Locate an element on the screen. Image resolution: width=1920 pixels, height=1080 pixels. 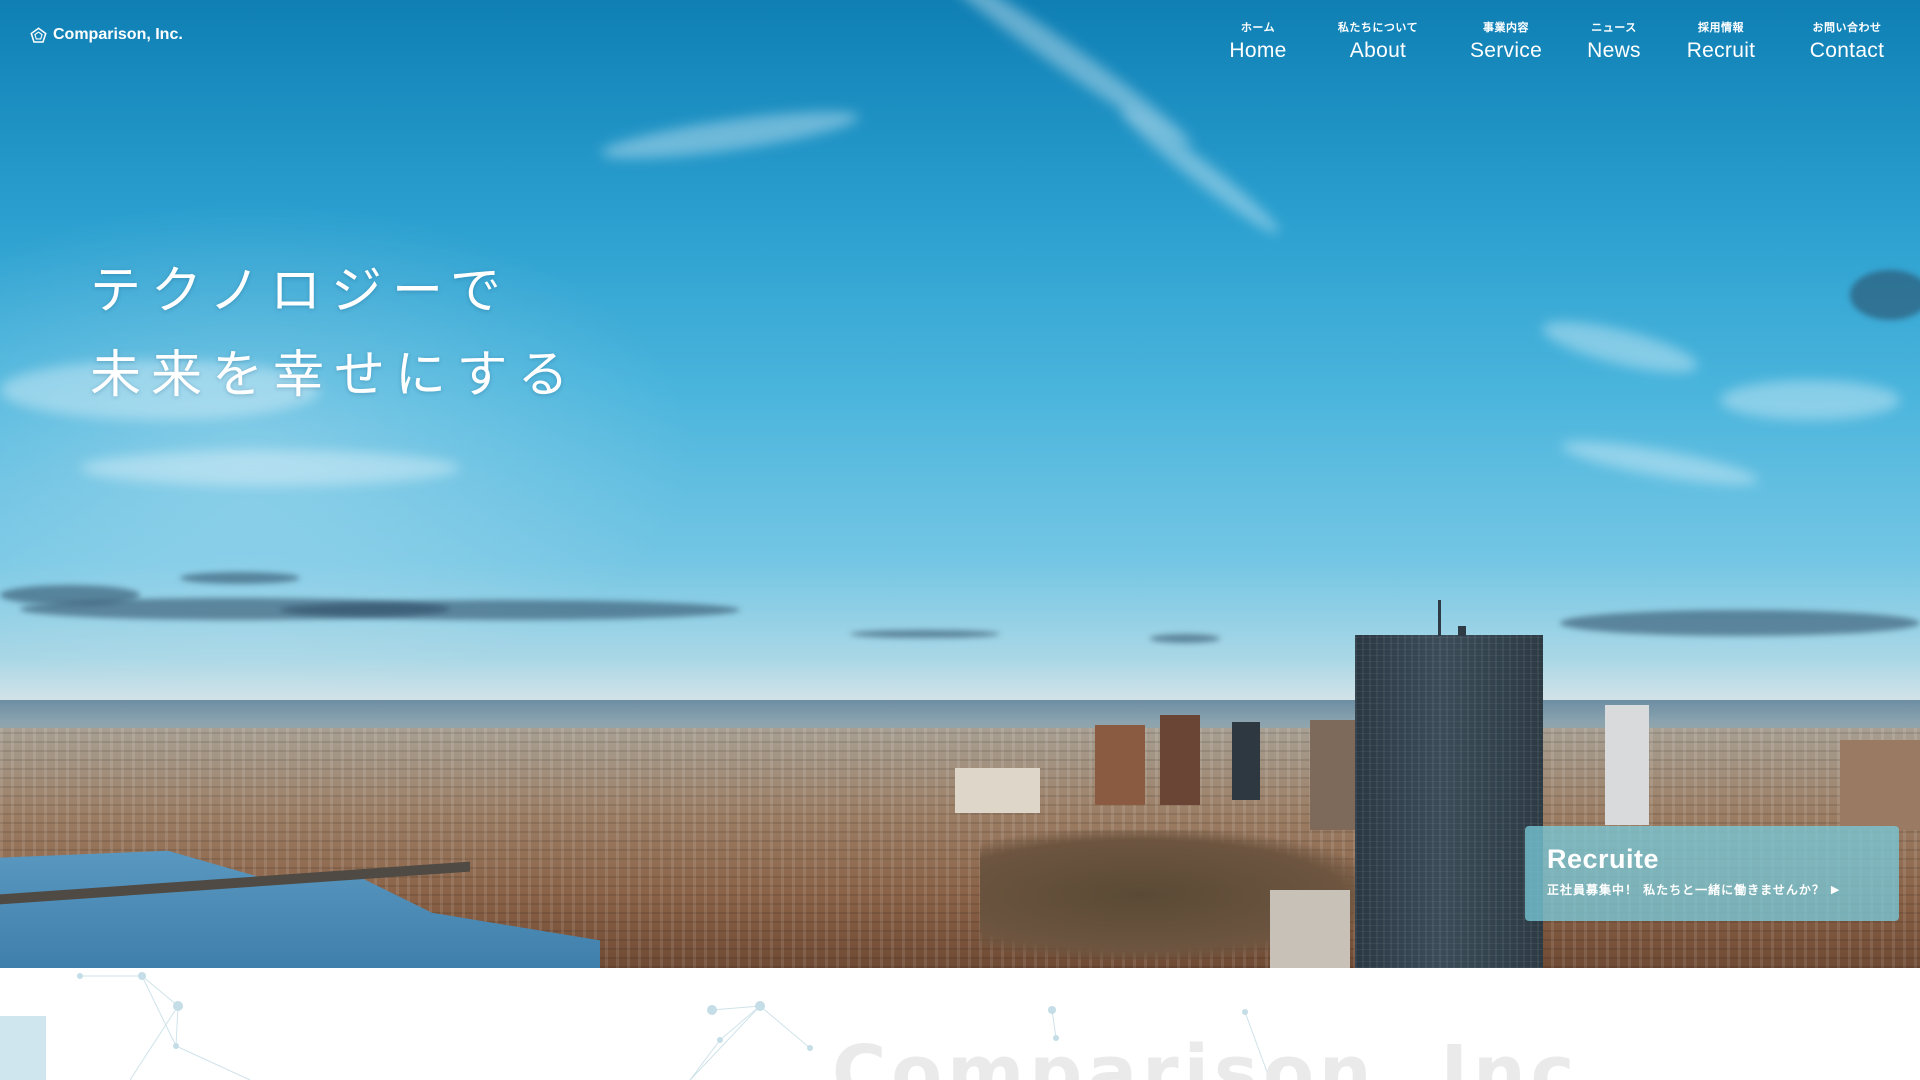
site-logo: Comparison, Inc. is located at coordinates (106, 35).